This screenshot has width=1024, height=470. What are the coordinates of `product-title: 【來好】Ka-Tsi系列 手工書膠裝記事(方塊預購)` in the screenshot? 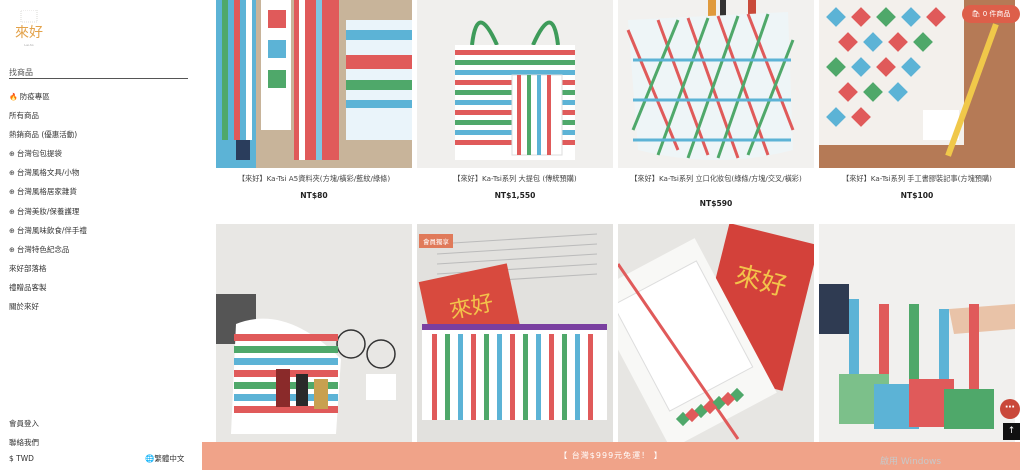 It's located at (917, 179).